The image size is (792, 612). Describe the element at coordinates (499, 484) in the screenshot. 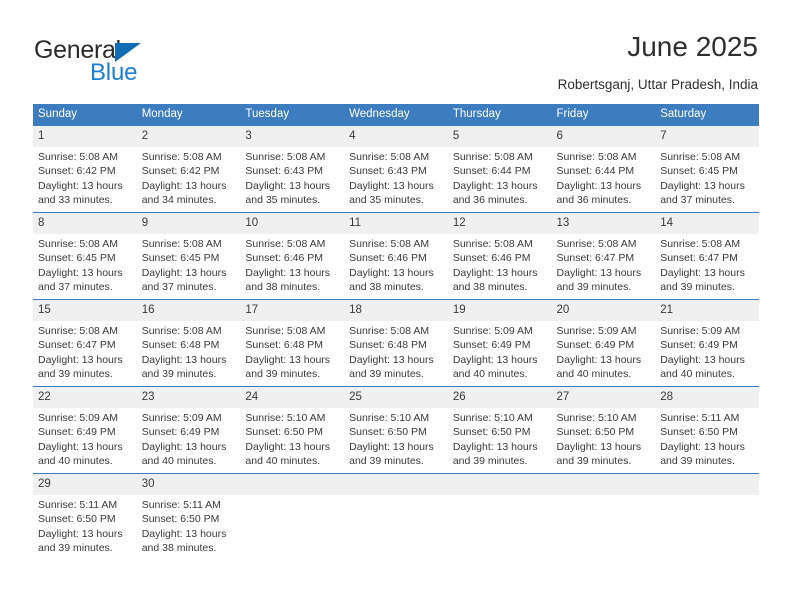

I see `day-number` at that location.